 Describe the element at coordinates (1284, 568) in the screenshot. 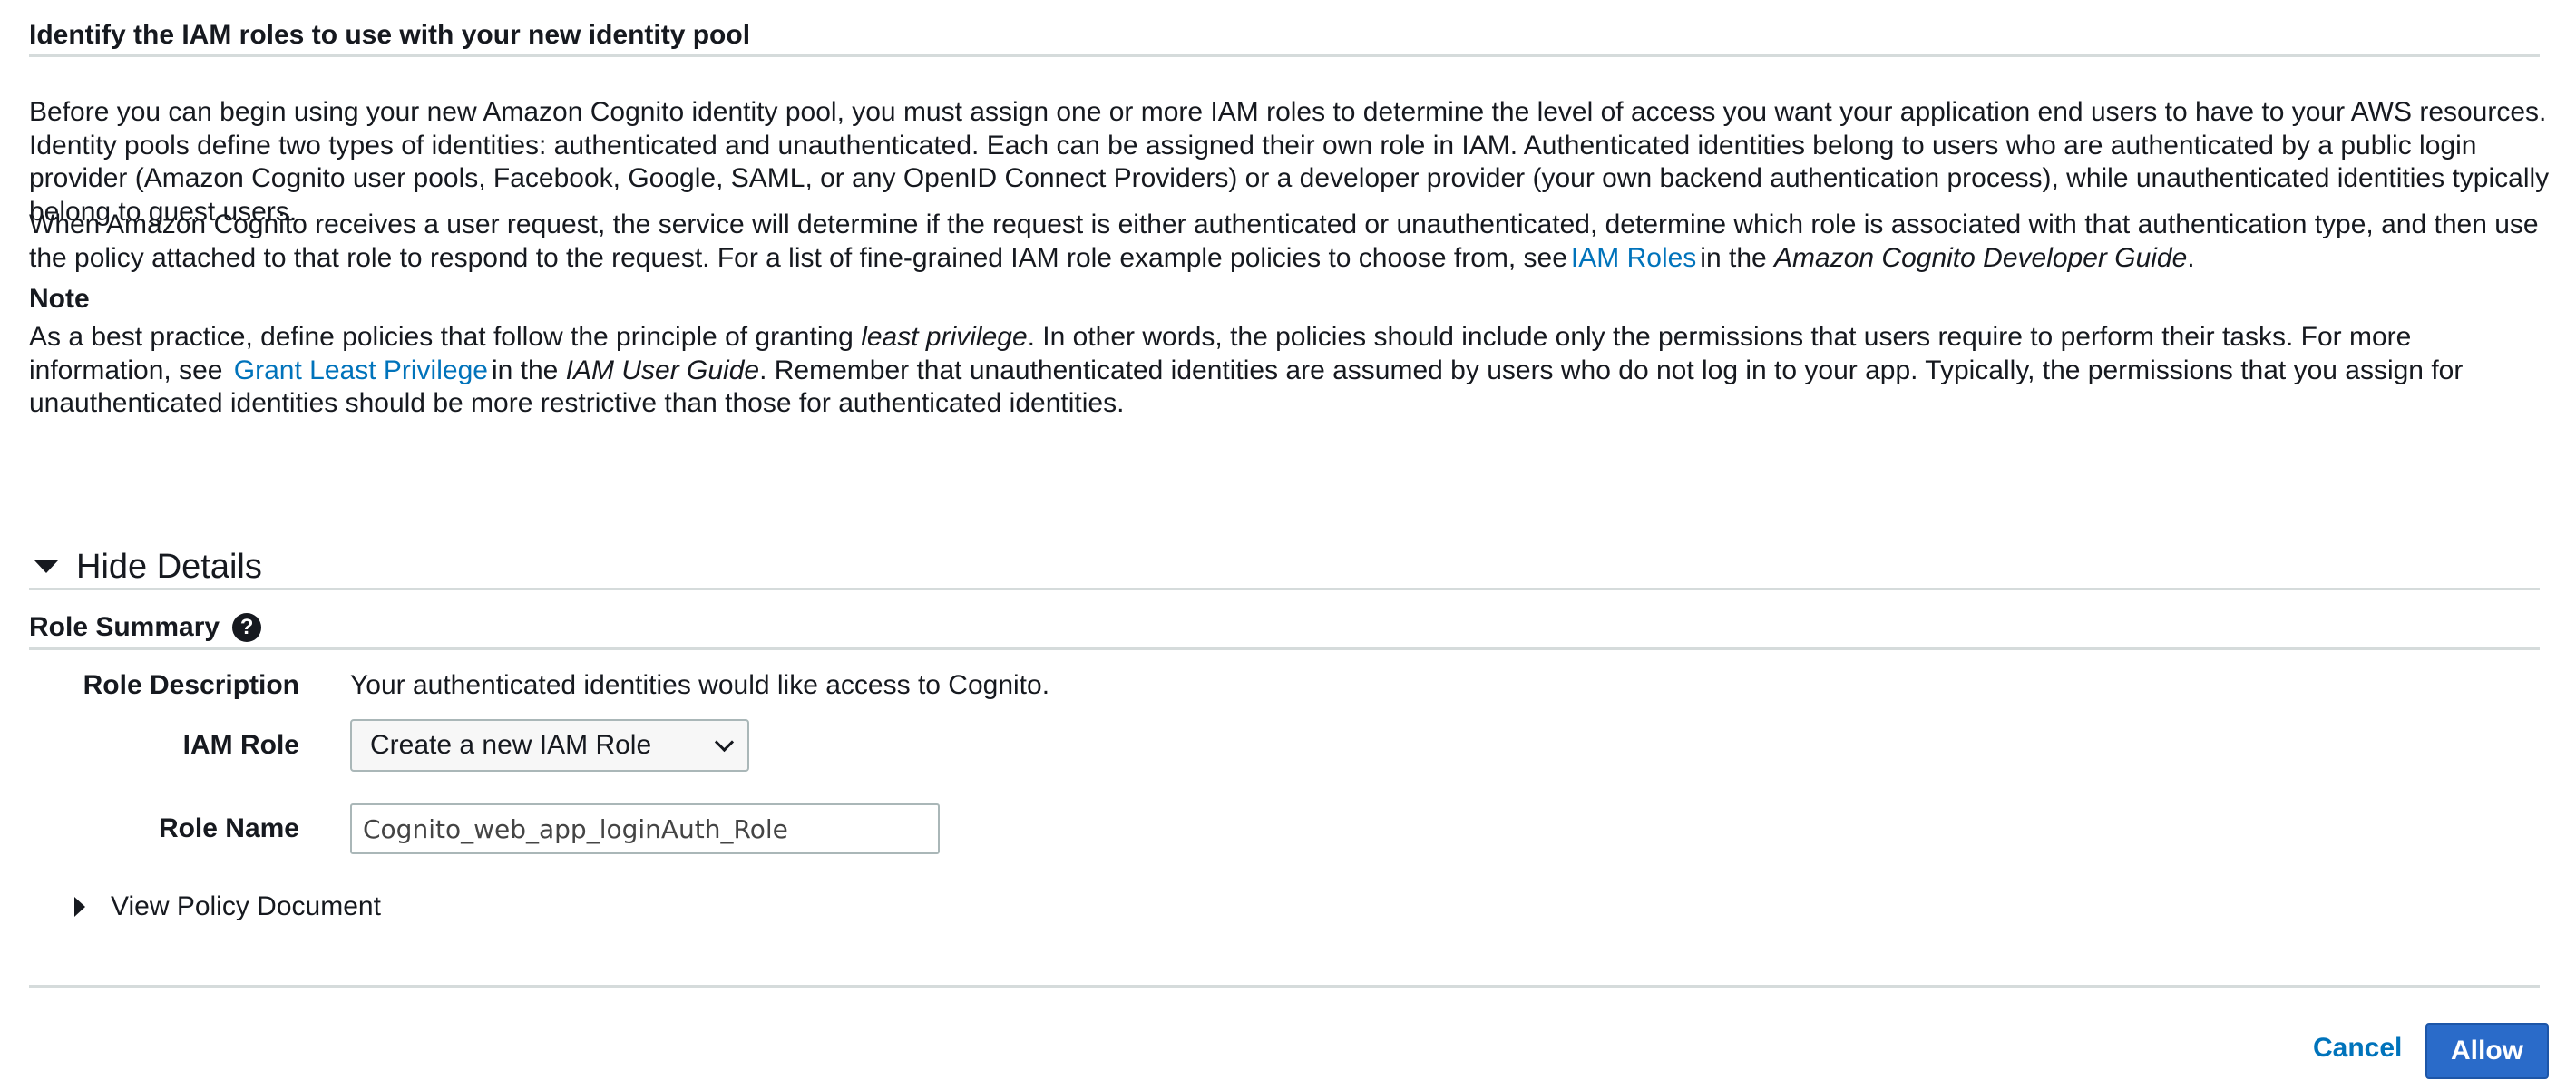

I see `hide-details-toggle: Hide Details` at that location.